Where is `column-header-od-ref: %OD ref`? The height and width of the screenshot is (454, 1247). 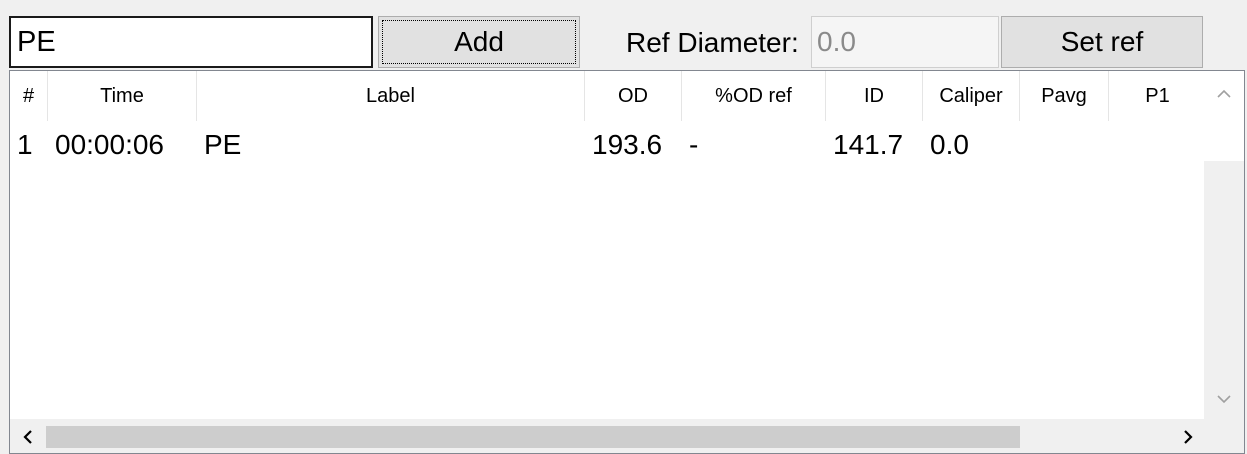 column-header-od-ref: %OD ref is located at coordinates (754, 96).